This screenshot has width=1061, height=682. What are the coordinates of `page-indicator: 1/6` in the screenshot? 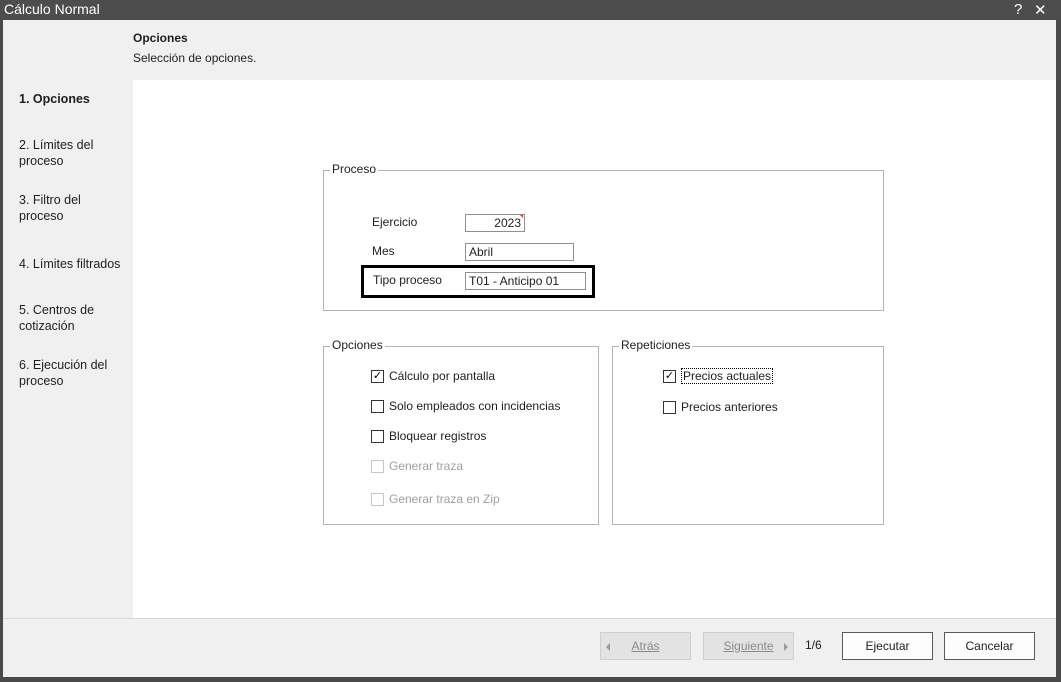 It's located at (813, 645).